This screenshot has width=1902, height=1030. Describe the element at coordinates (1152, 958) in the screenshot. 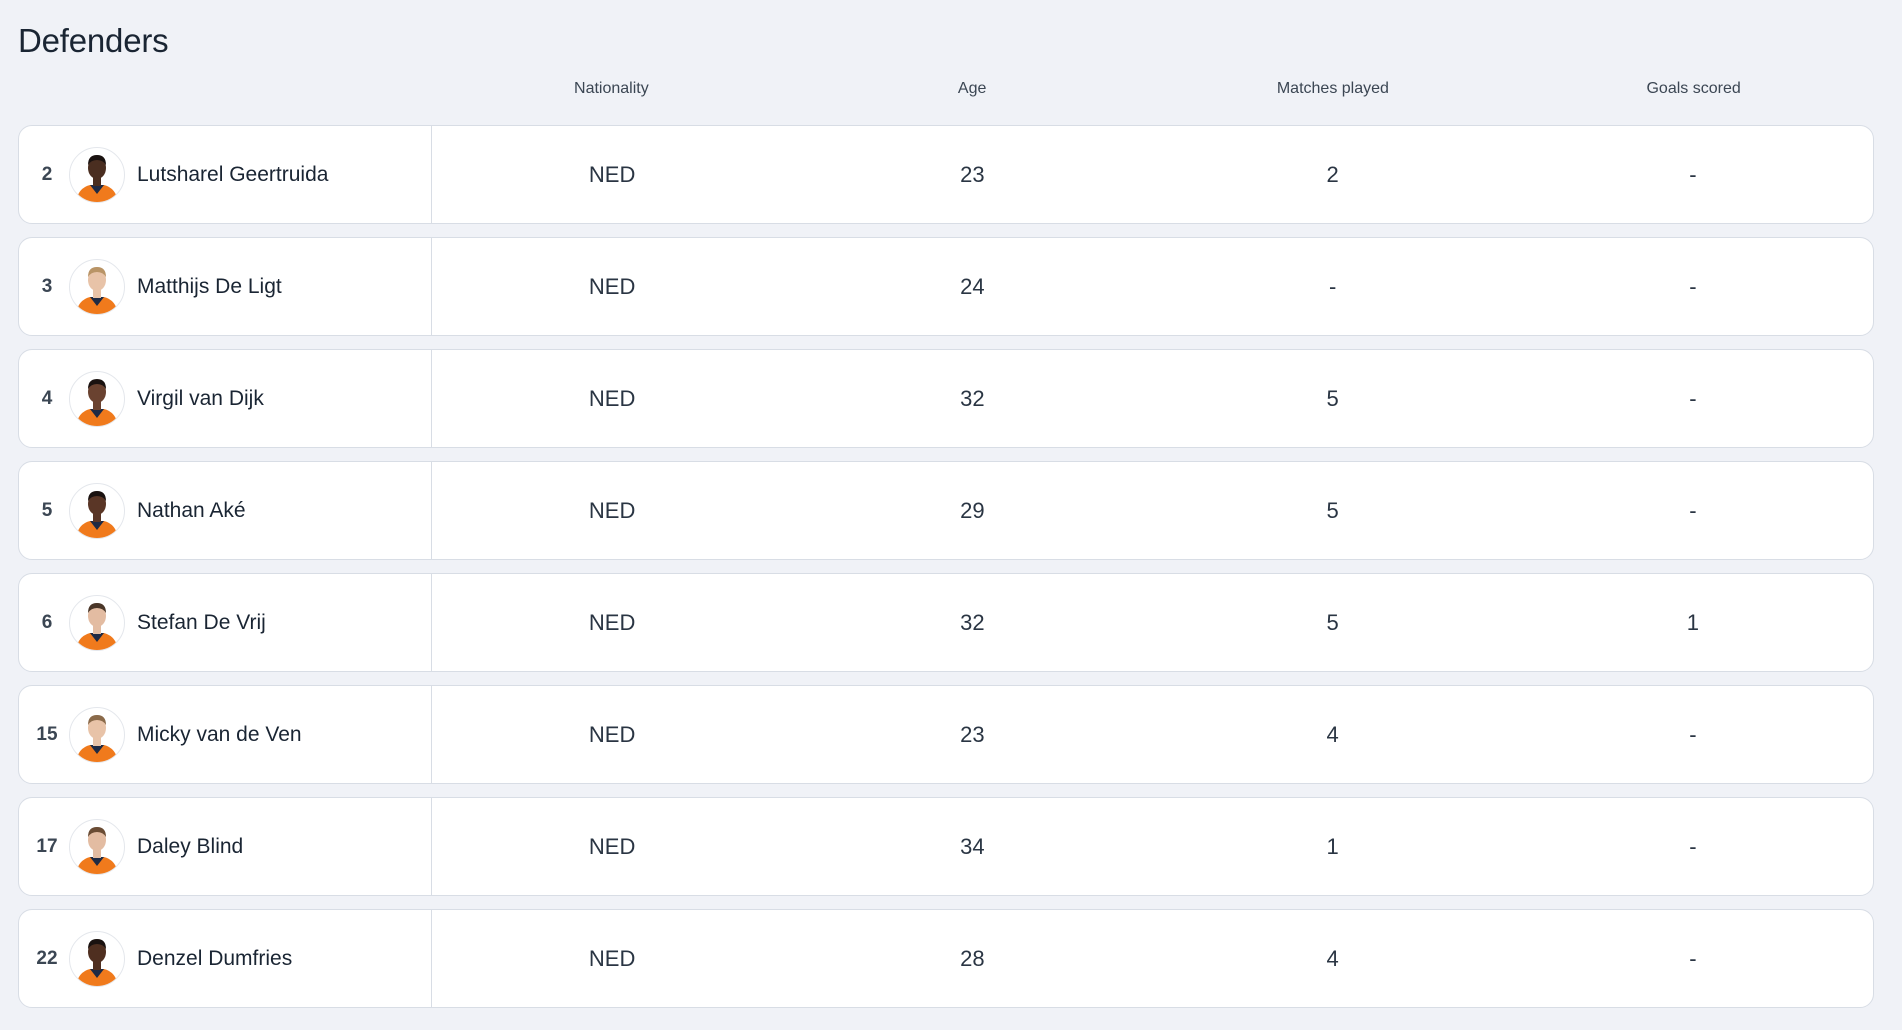

I see `player-stats: NED 28 4 -` at that location.